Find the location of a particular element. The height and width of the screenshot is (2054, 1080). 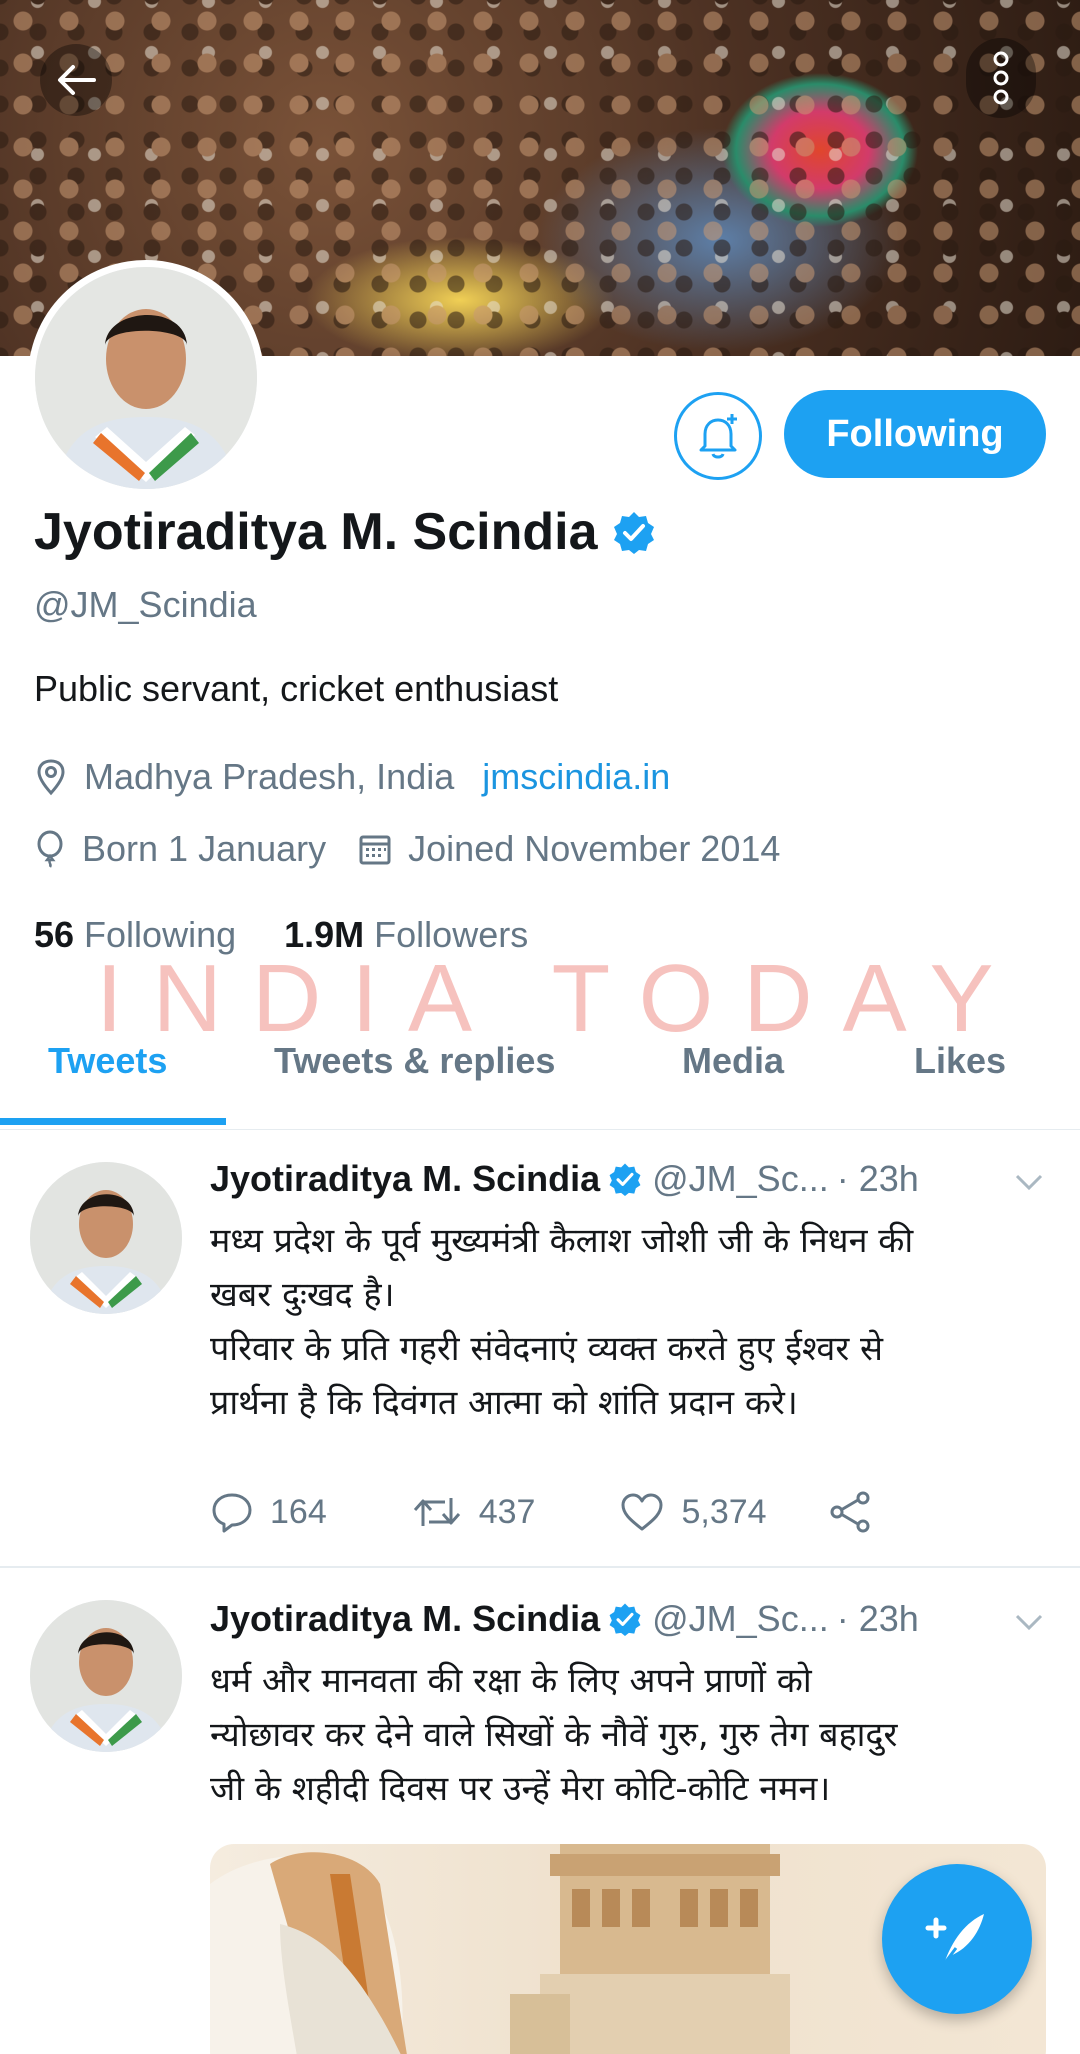

reply-icon is located at coordinates (232, 1513).